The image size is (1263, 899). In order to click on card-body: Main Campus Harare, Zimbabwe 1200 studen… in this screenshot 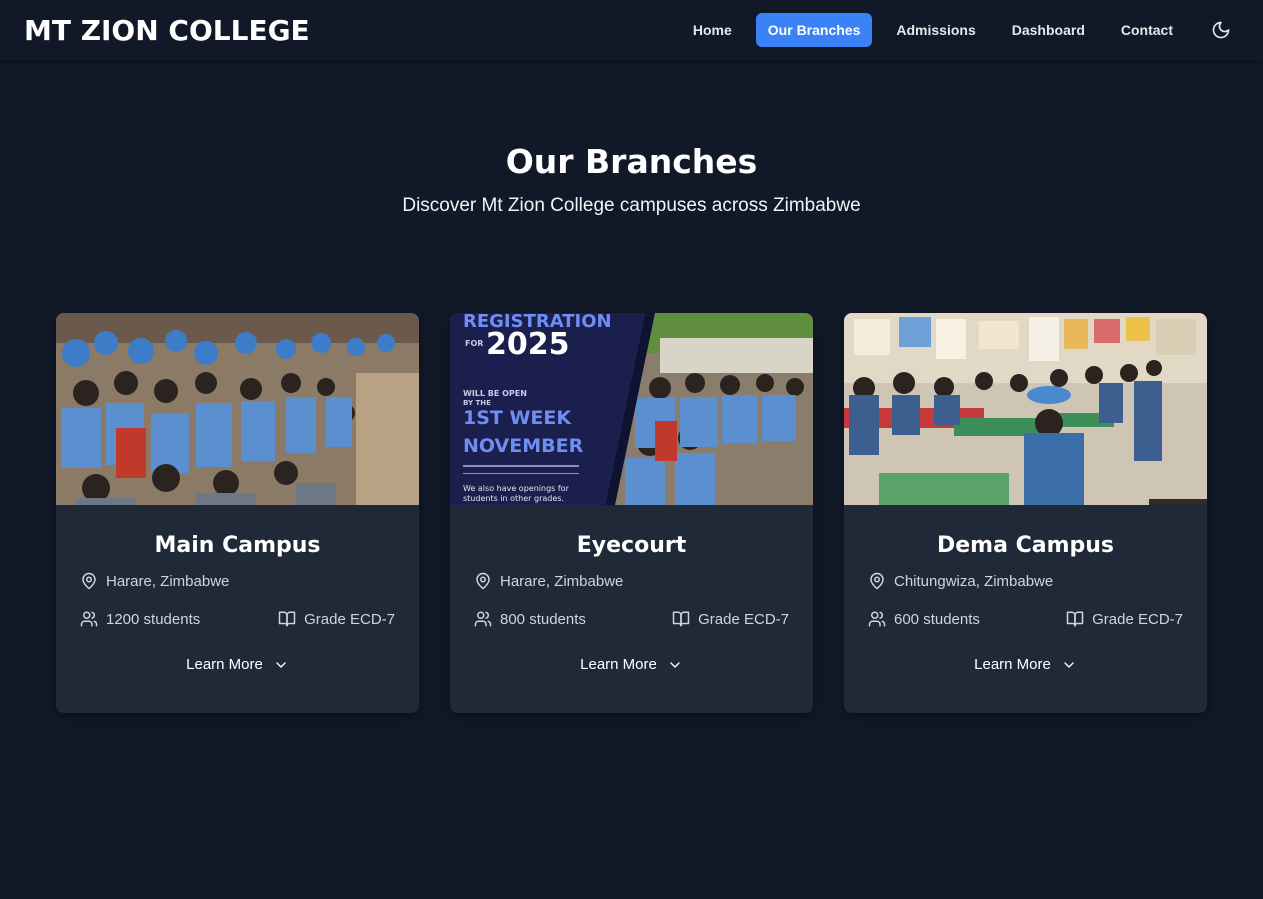, I will do `click(237, 589)`.